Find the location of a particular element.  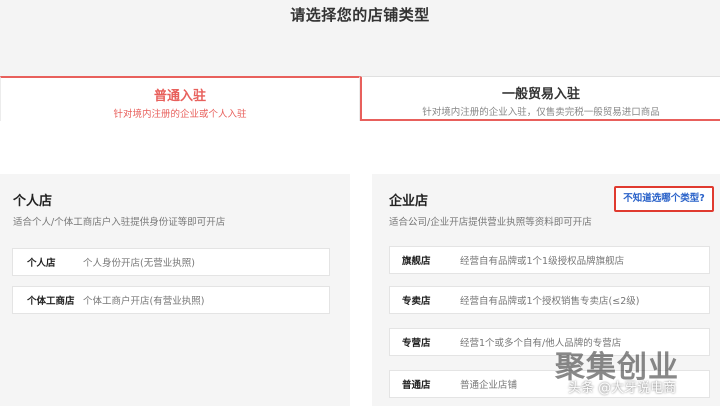

watermark-caption: 头条 @大牙说电商 is located at coordinates (622, 388).